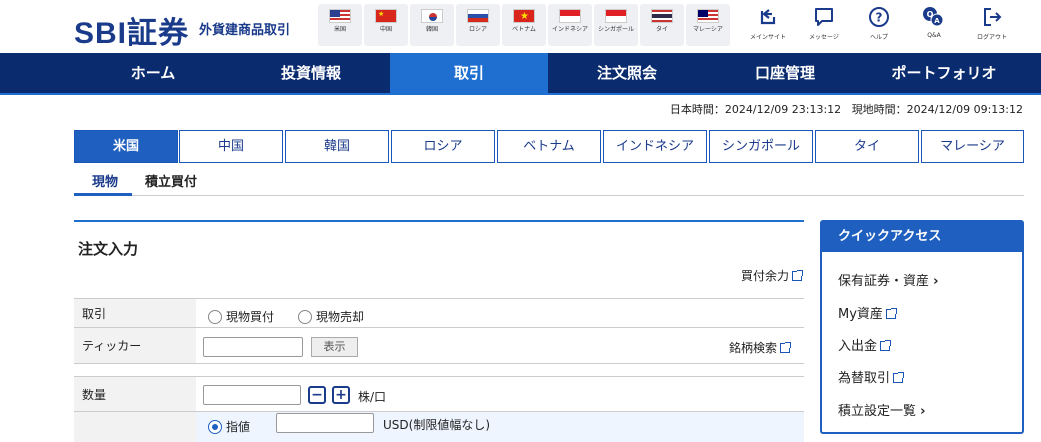  Describe the element at coordinates (131, 30) in the screenshot. I see `sbi-logo: SBI証券` at that location.